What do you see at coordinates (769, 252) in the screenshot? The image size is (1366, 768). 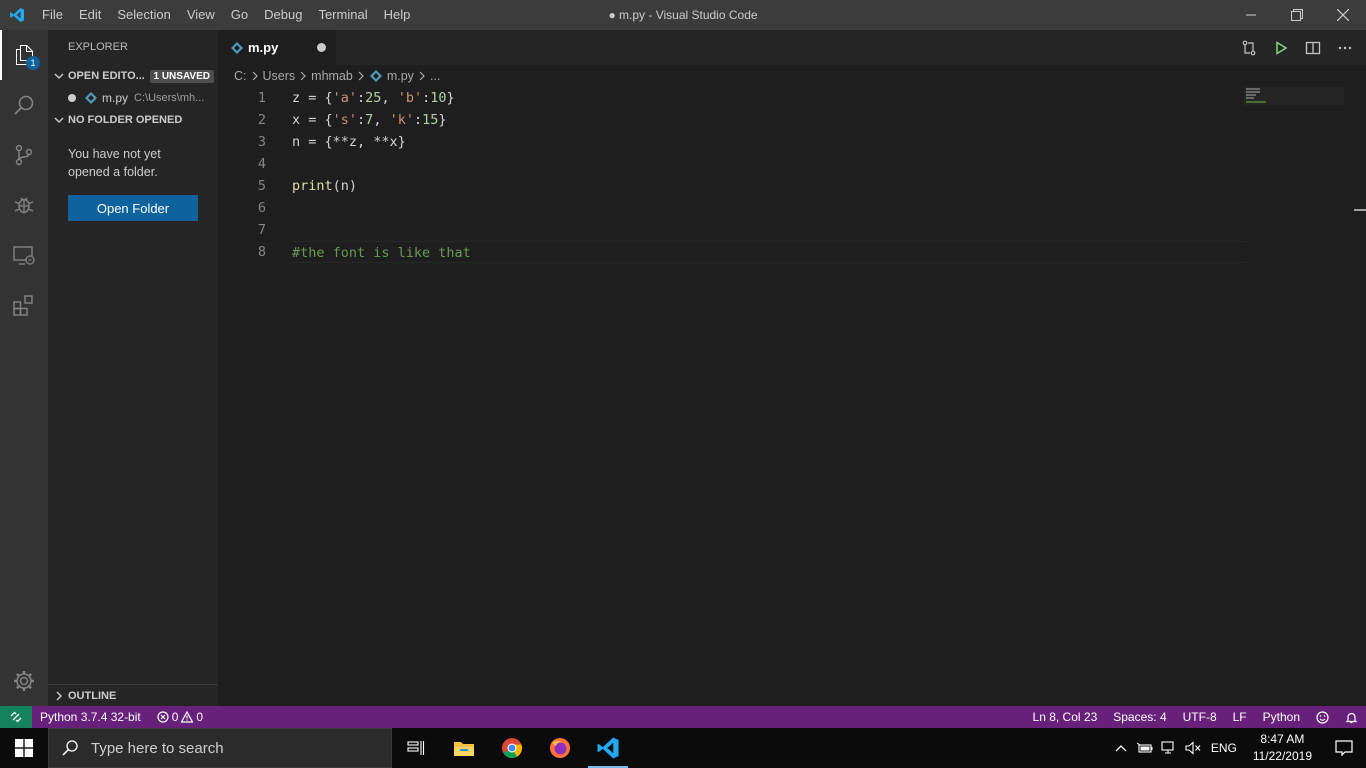 I see `code-line: #the font is like that` at bounding box center [769, 252].